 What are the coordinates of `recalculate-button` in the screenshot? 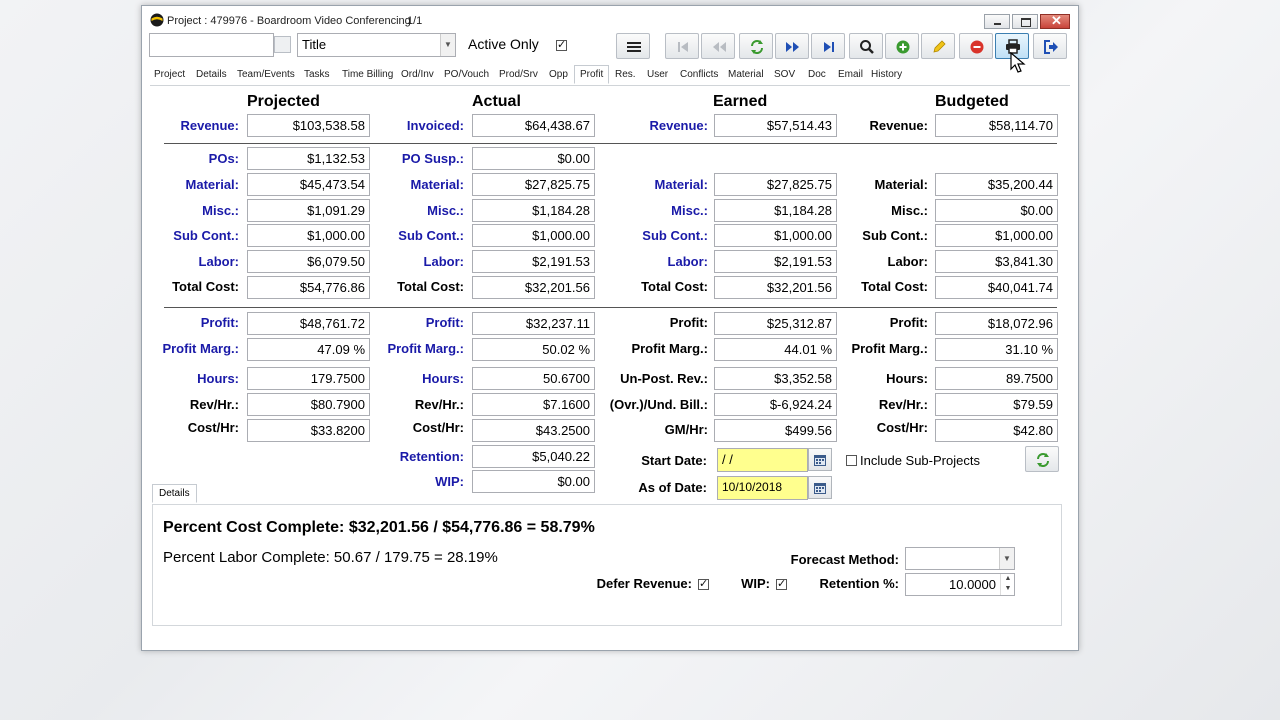 It's located at (1042, 459).